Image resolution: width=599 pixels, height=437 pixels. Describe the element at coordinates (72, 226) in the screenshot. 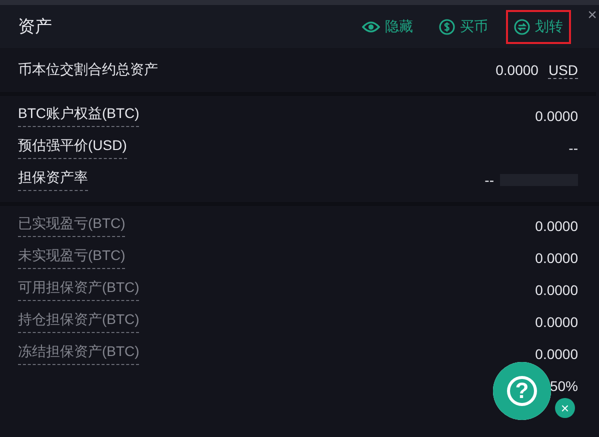

I see `field-label: 已实现盈亏(BTC)` at that location.